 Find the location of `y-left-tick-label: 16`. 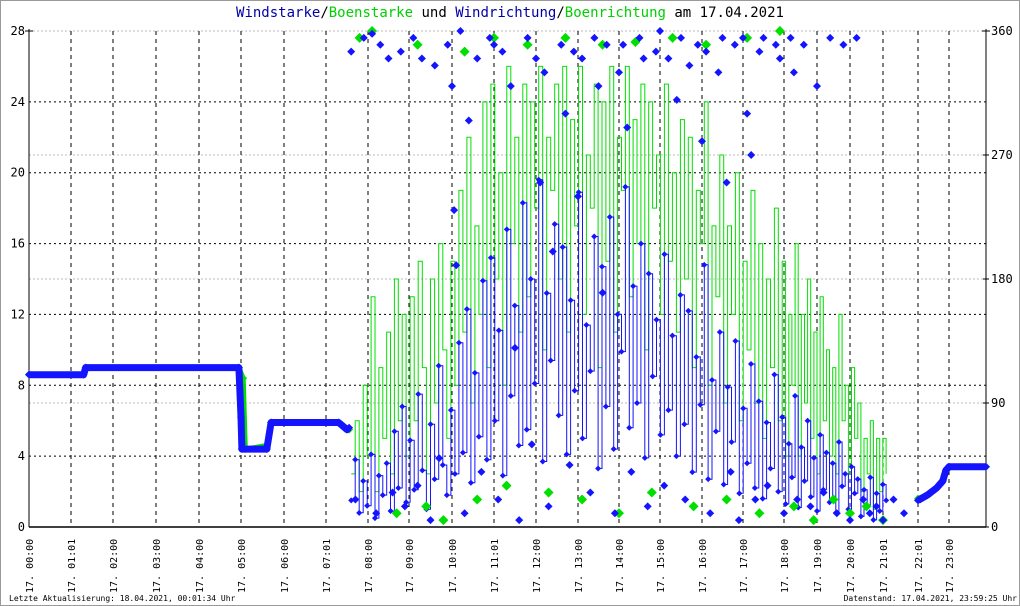

y-left-tick-label: 16 is located at coordinates (18, 244).